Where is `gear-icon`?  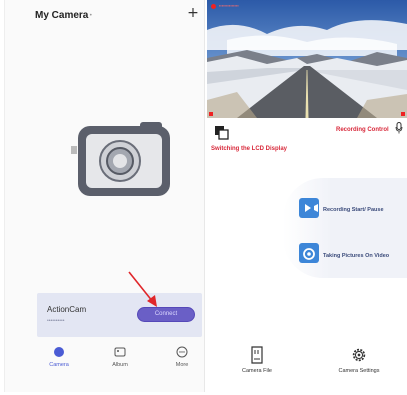
gear-icon is located at coordinates (359, 355).